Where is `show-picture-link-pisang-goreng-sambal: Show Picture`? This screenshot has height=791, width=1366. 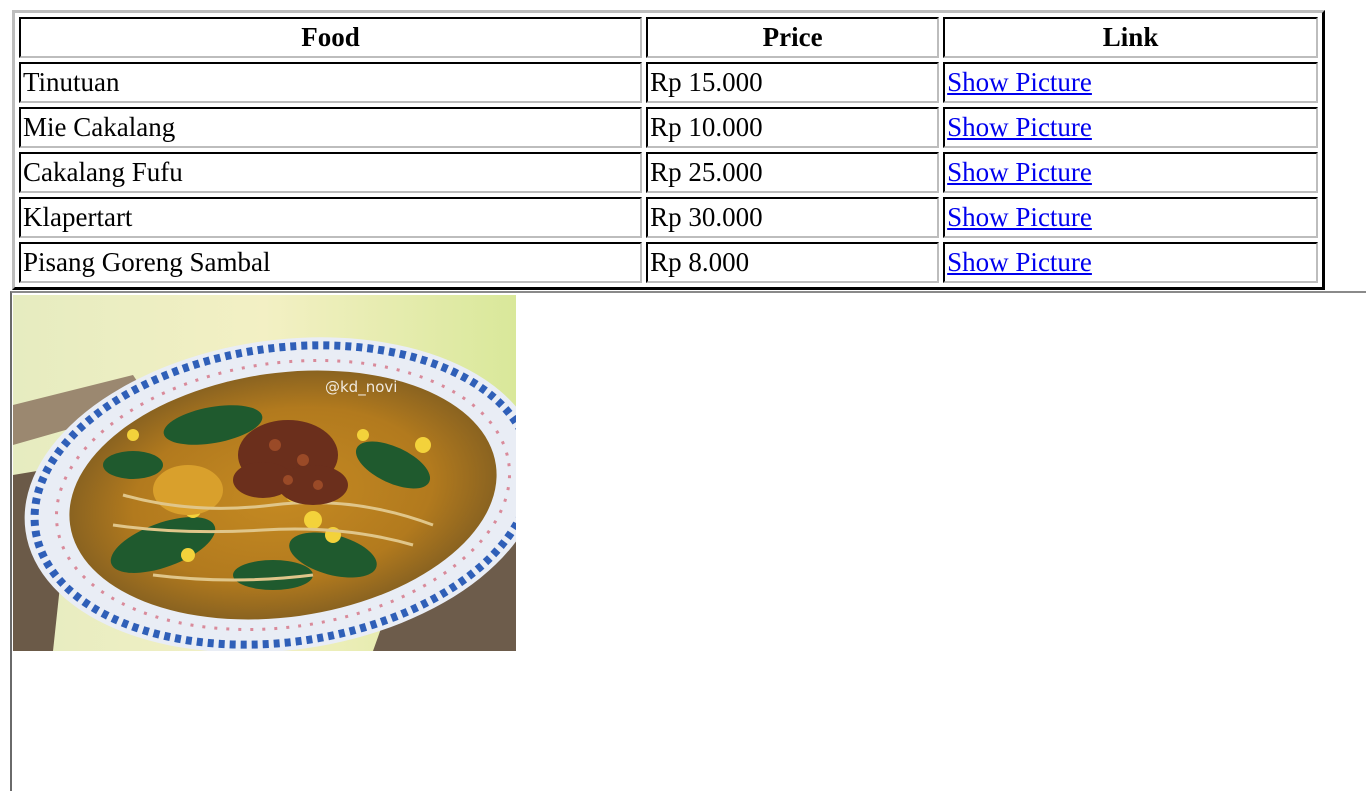 show-picture-link-pisang-goreng-sambal: Show Picture is located at coordinates (1019, 262).